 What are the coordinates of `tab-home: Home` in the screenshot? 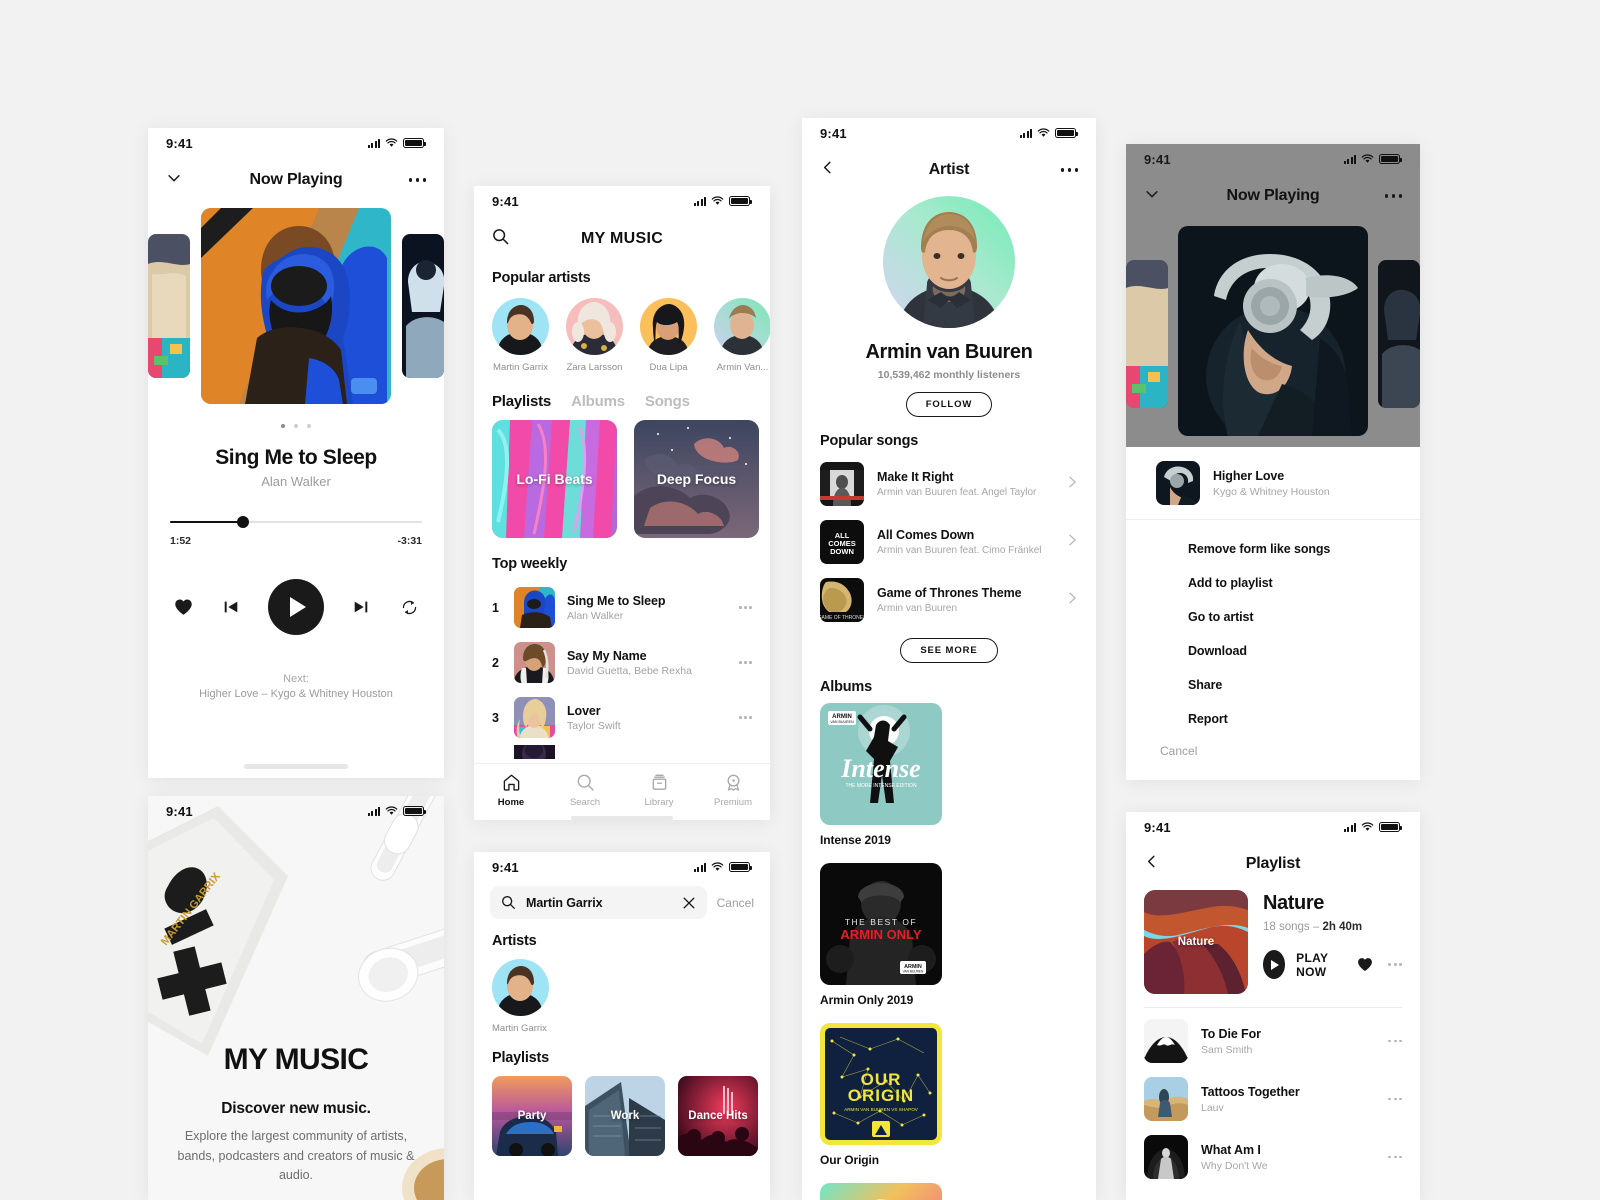 It's located at (511, 790).